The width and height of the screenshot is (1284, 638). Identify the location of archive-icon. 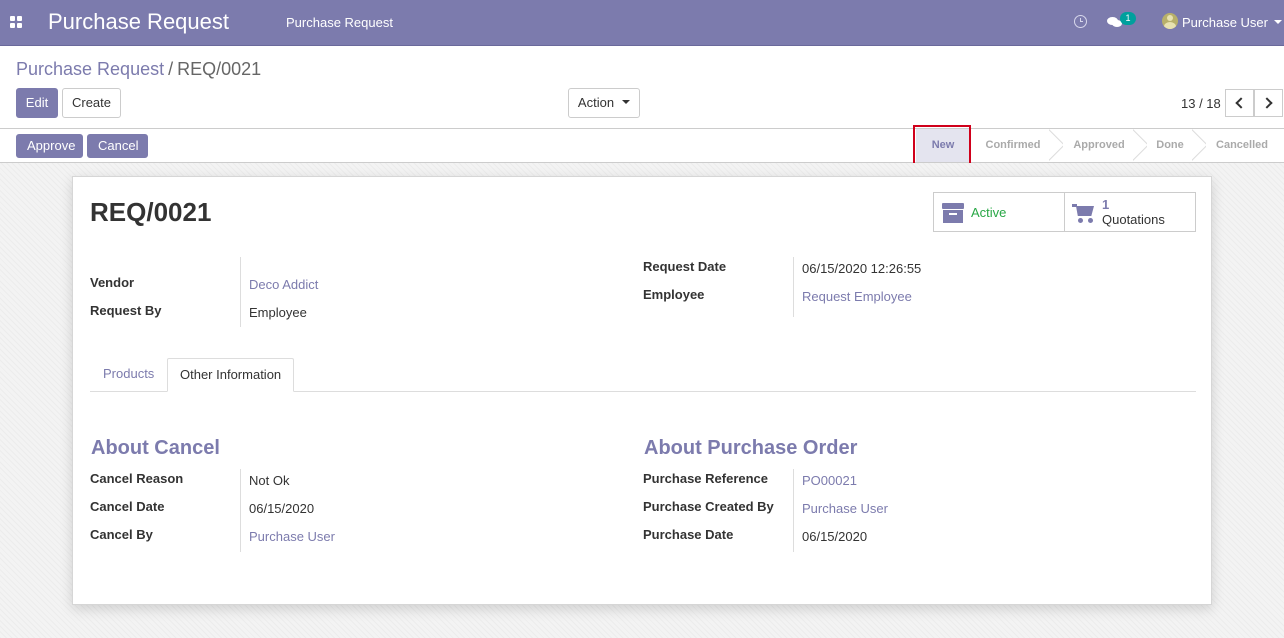
(953, 213).